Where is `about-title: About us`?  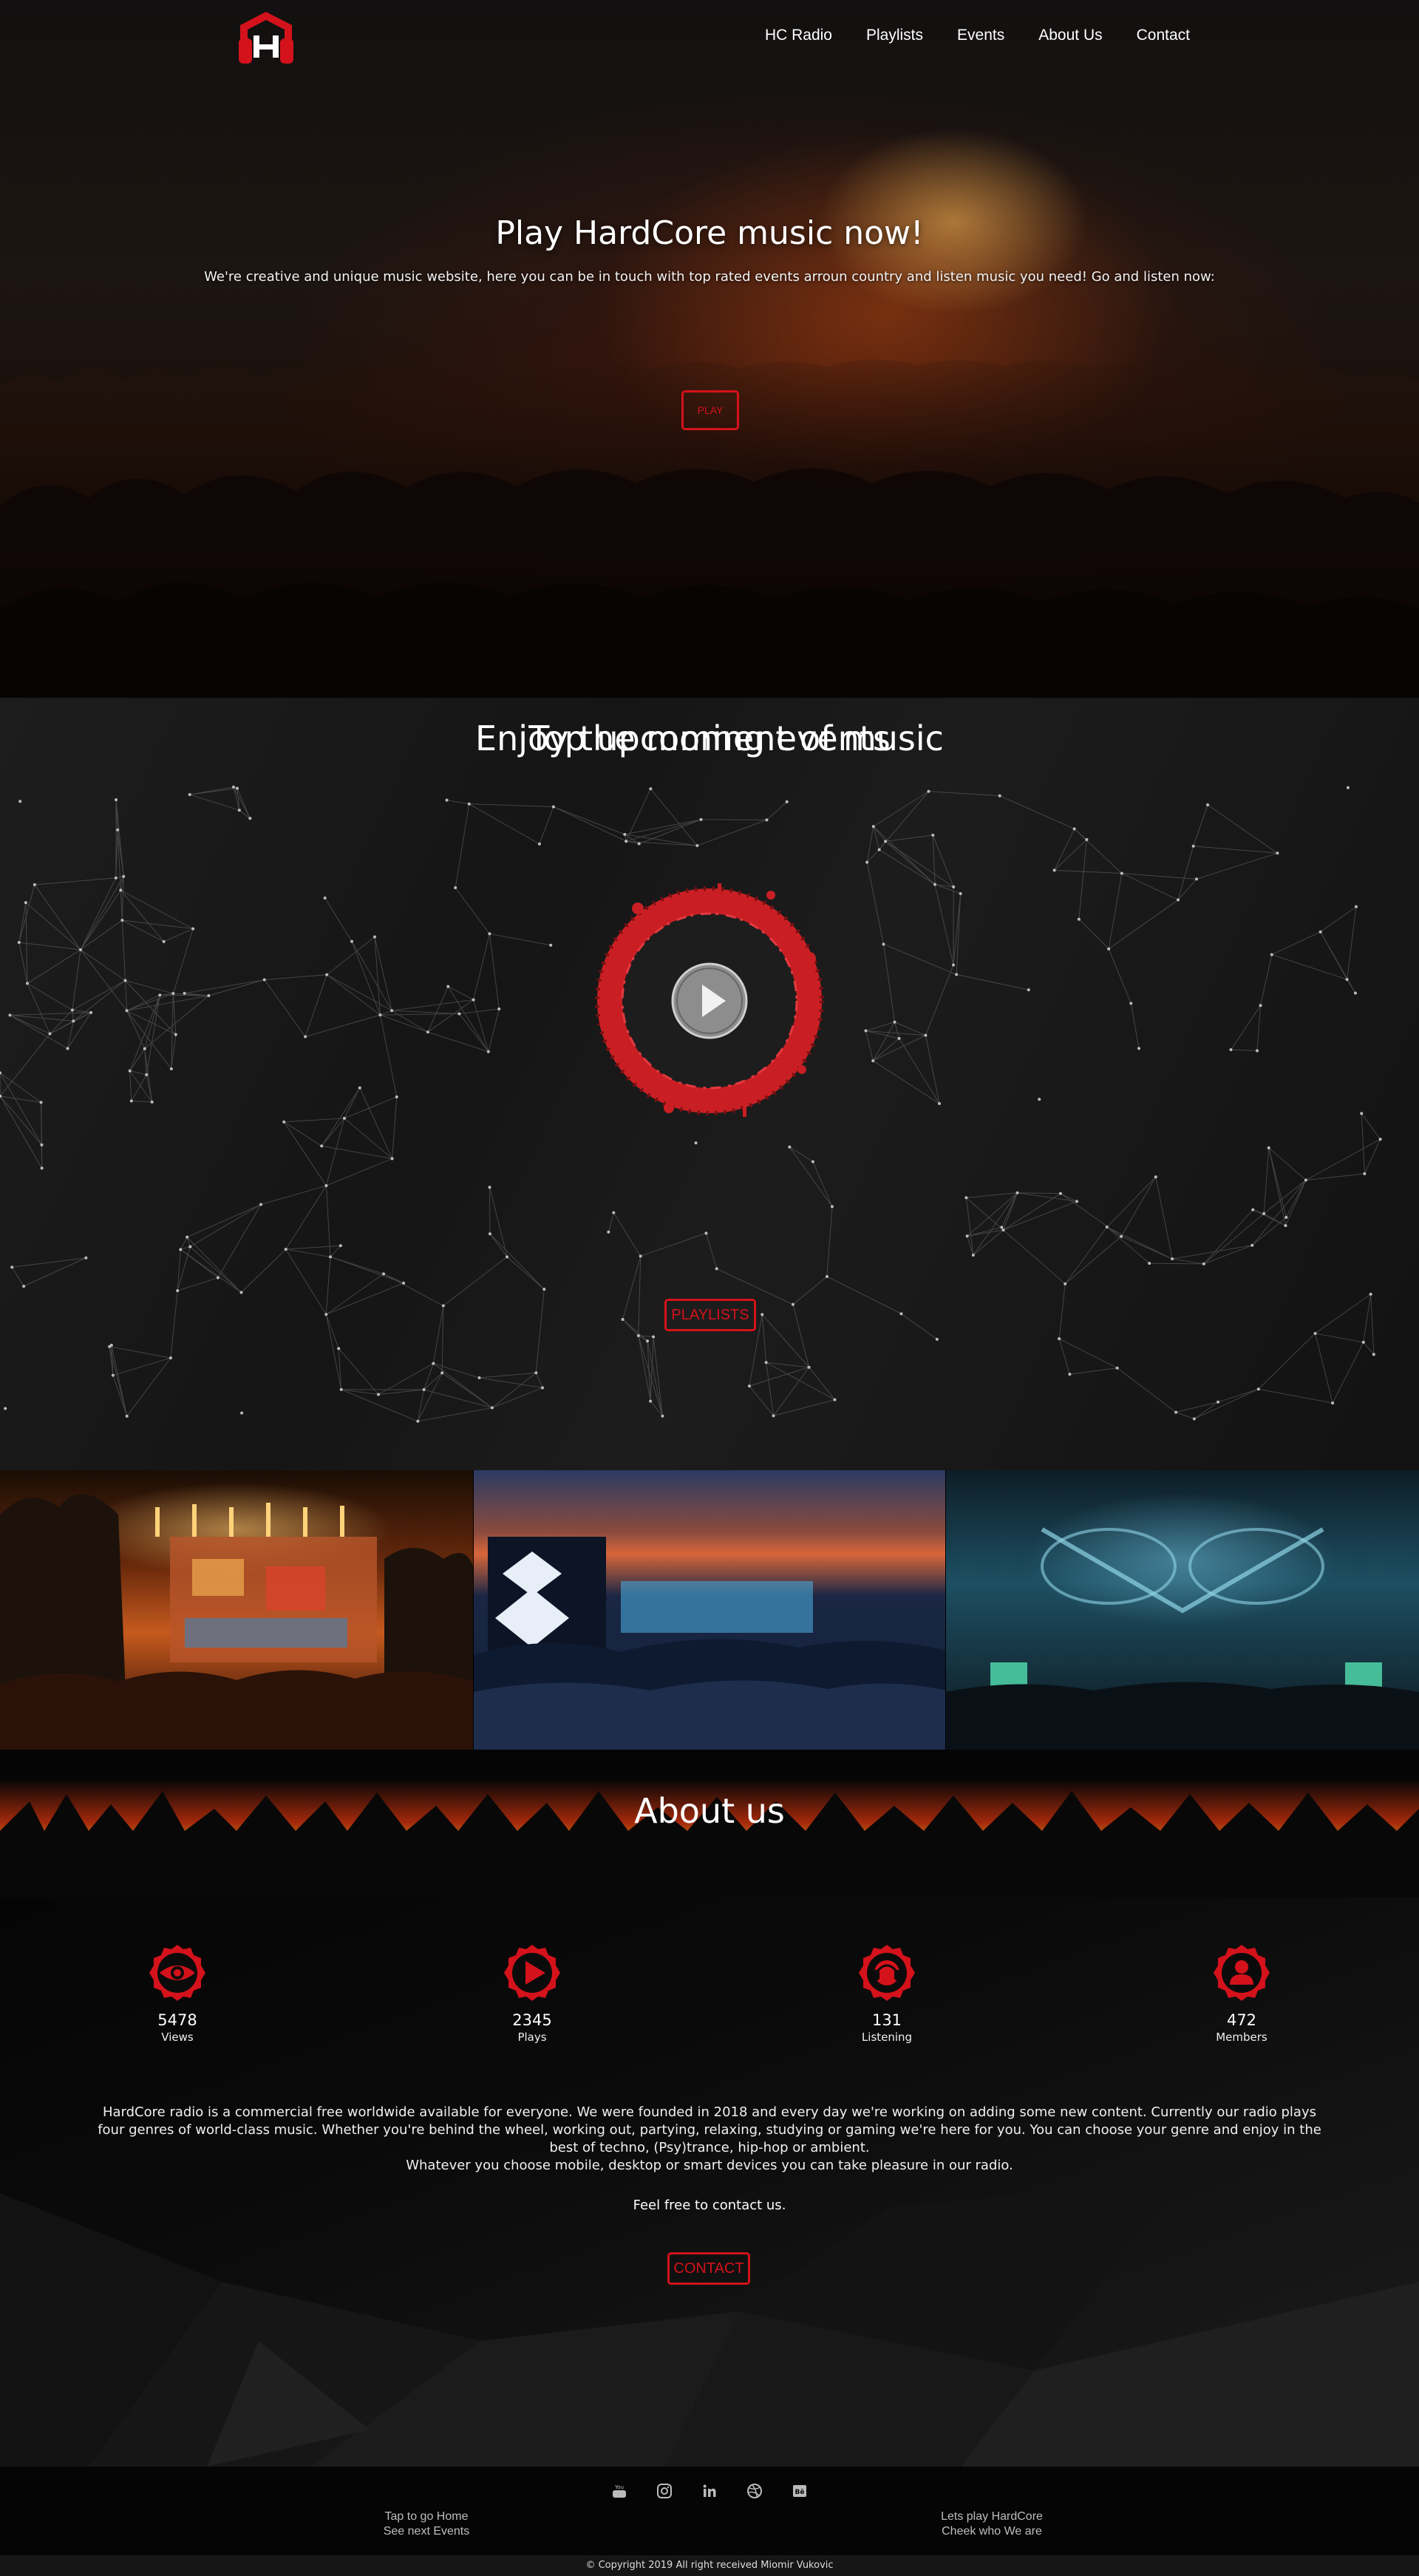 about-title: About us is located at coordinates (709, 1811).